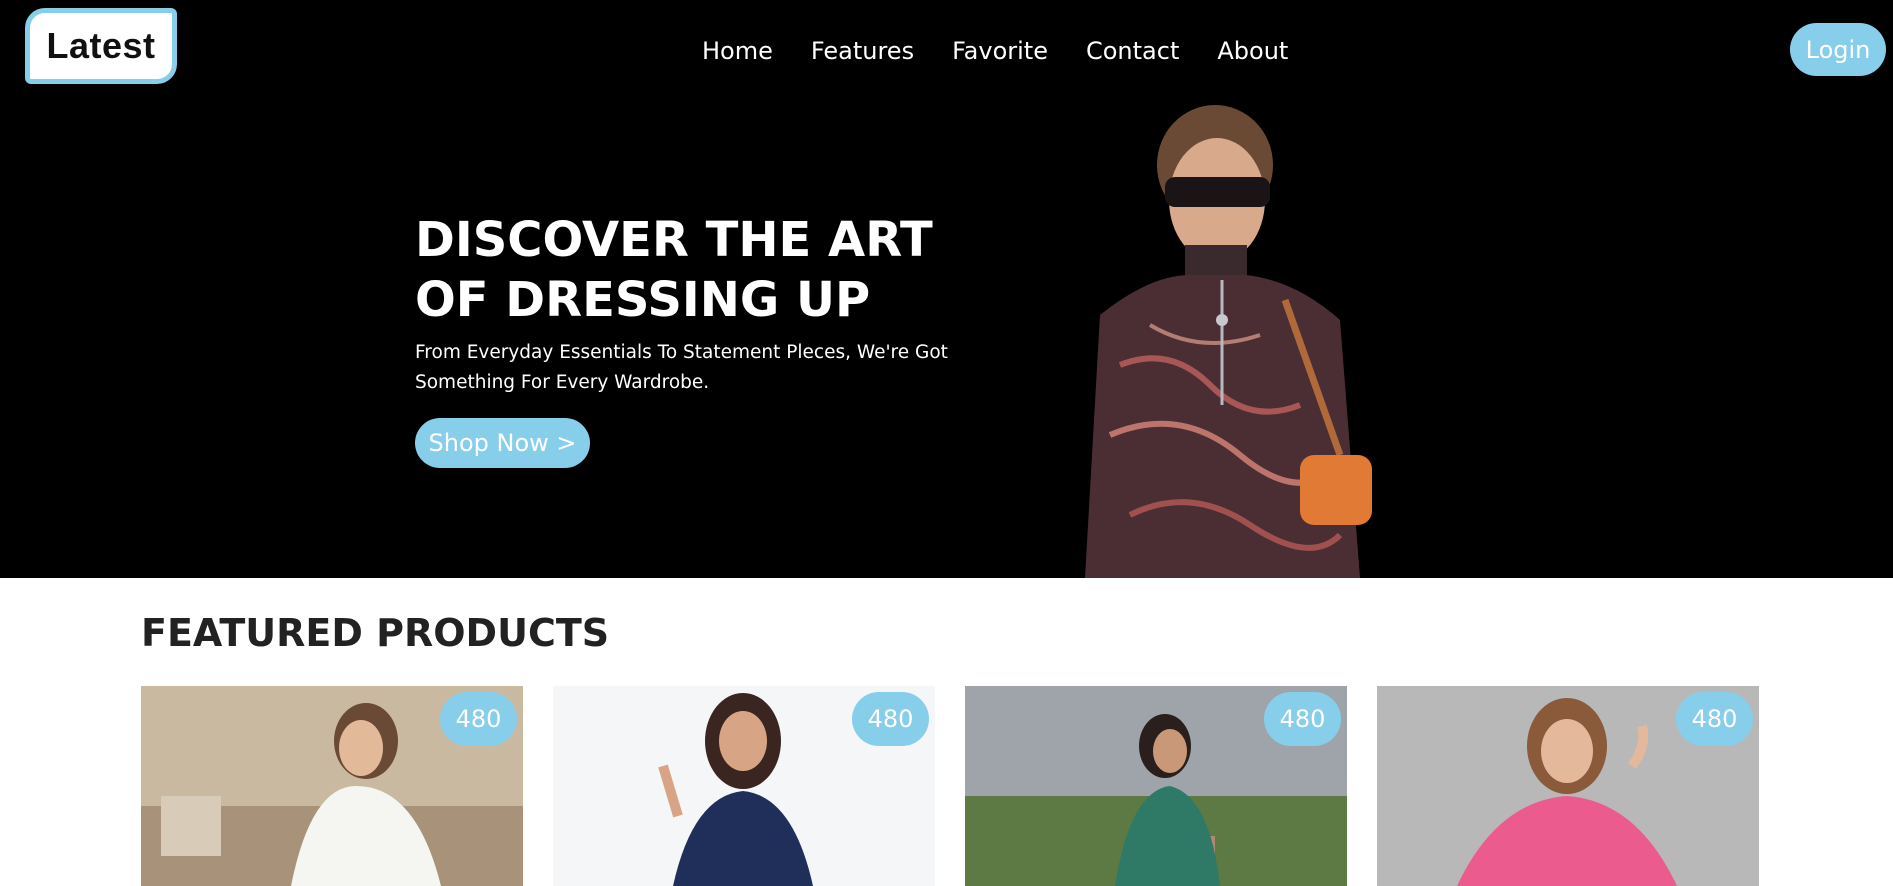 This screenshot has height=886, width=1893. I want to click on nav-contact: Contact, so click(1132, 51).